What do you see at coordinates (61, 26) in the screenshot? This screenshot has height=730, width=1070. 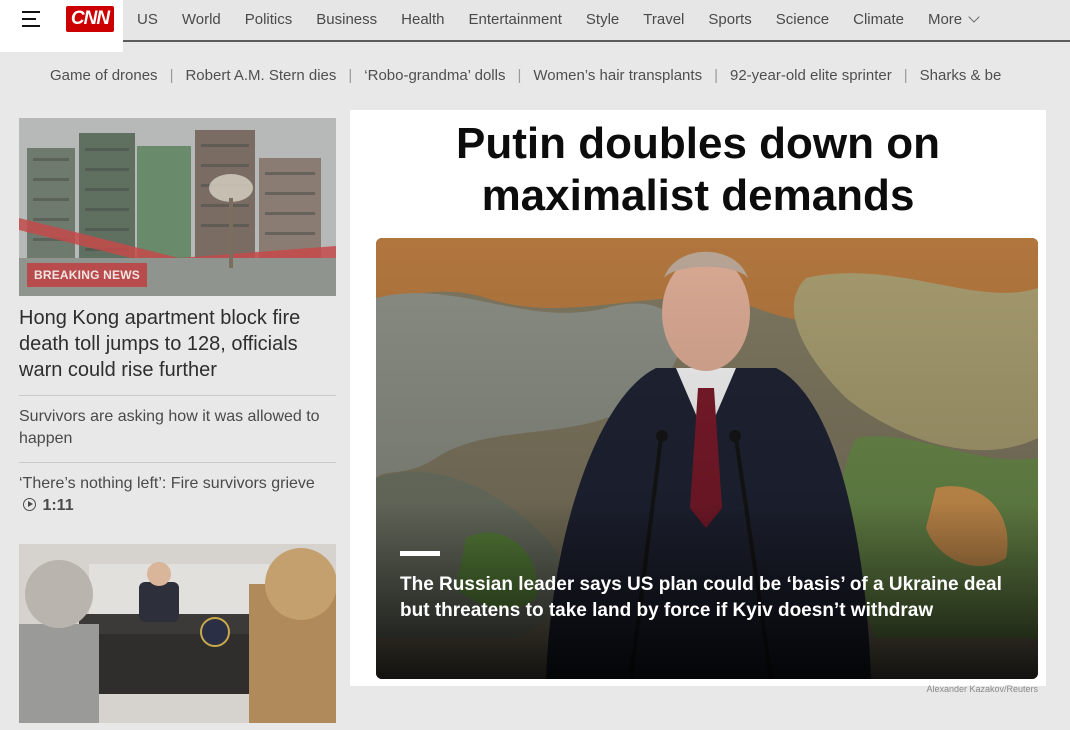 I see `header-brand-area: CNN` at bounding box center [61, 26].